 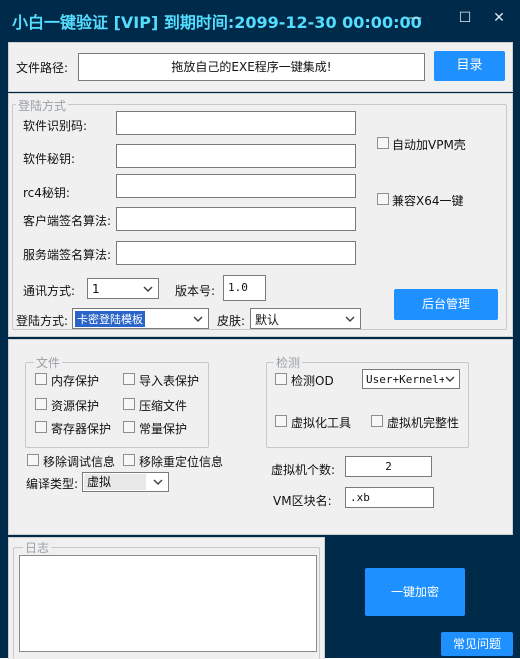 What do you see at coordinates (217, 22) in the screenshot?
I see `window-title: 小白一键验证 [VIP] 到期时间:2099-12-30 00:00:00` at bounding box center [217, 22].